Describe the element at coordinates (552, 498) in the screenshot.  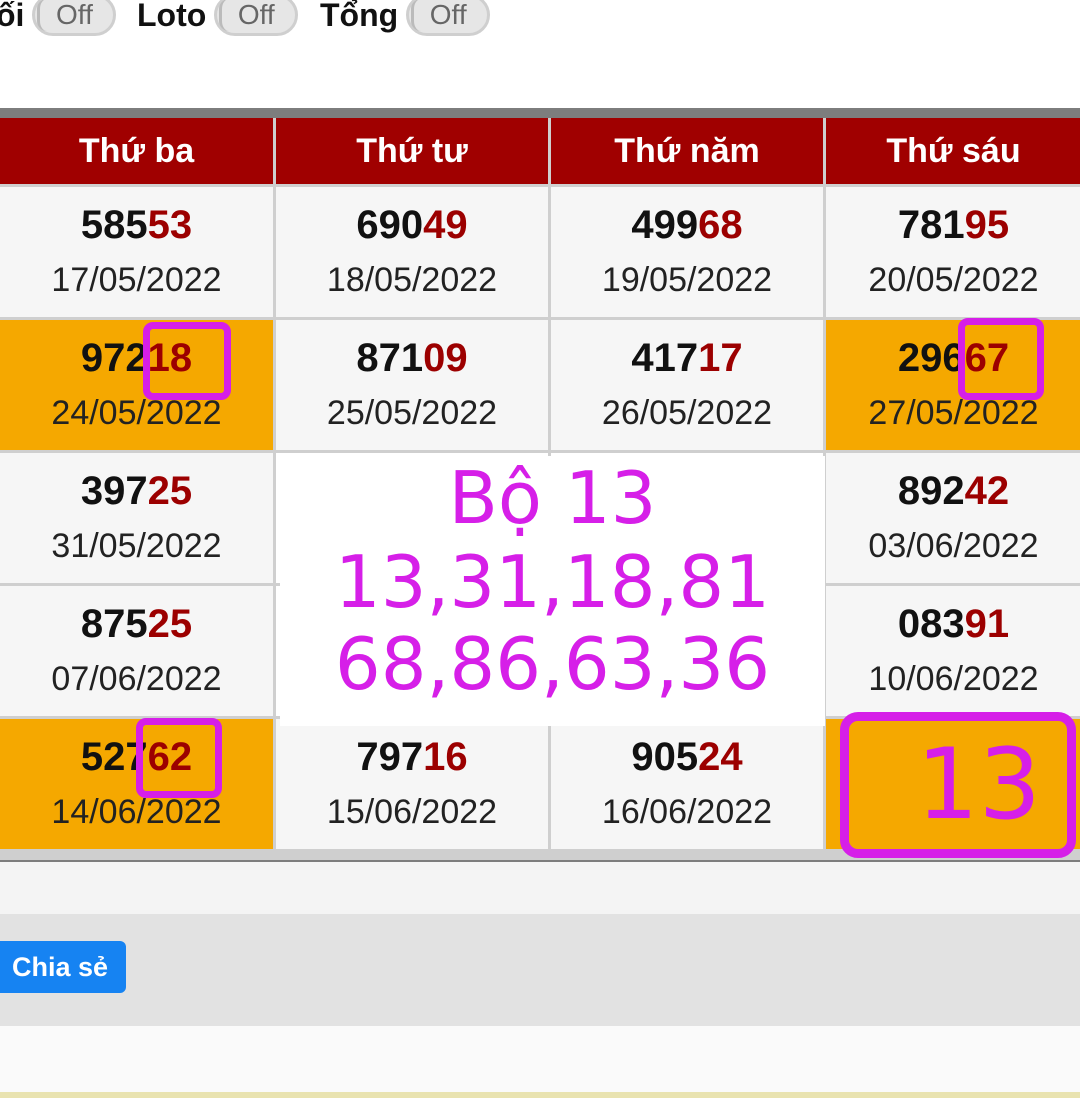
I see `annotation-title: Bộ 13` at that location.